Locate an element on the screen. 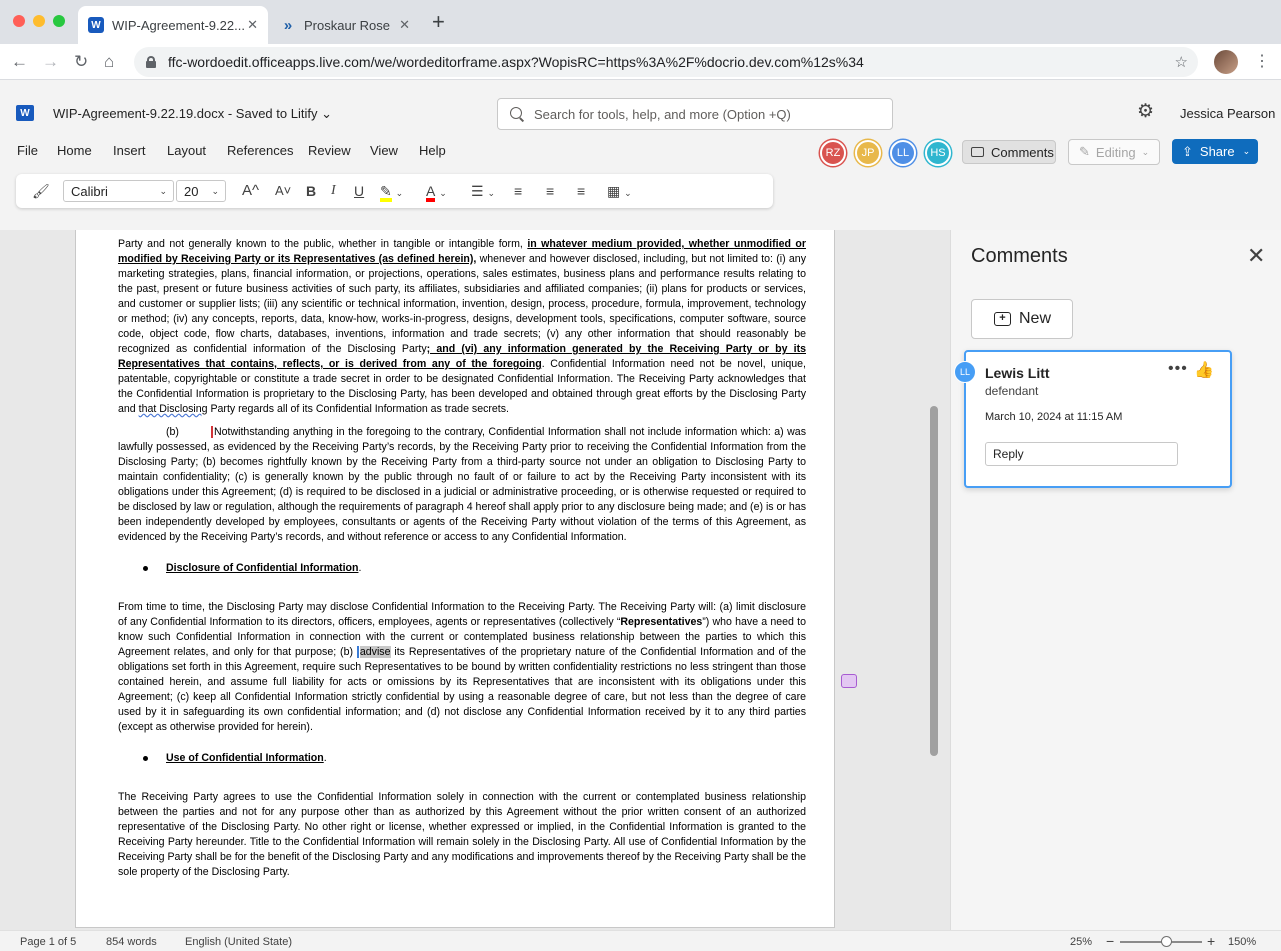 The height and width of the screenshot is (951, 1281). align-right-icon: ≡ is located at coordinates (581, 191).